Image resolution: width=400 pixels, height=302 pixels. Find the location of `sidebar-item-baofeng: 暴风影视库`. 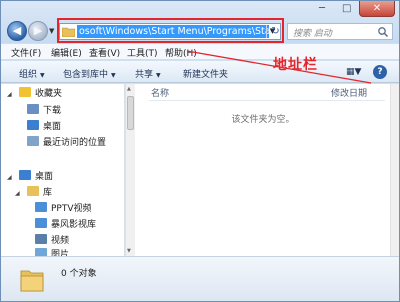

sidebar-item-baofeng: 暴风影视库 is located at coordinates (65, 225).